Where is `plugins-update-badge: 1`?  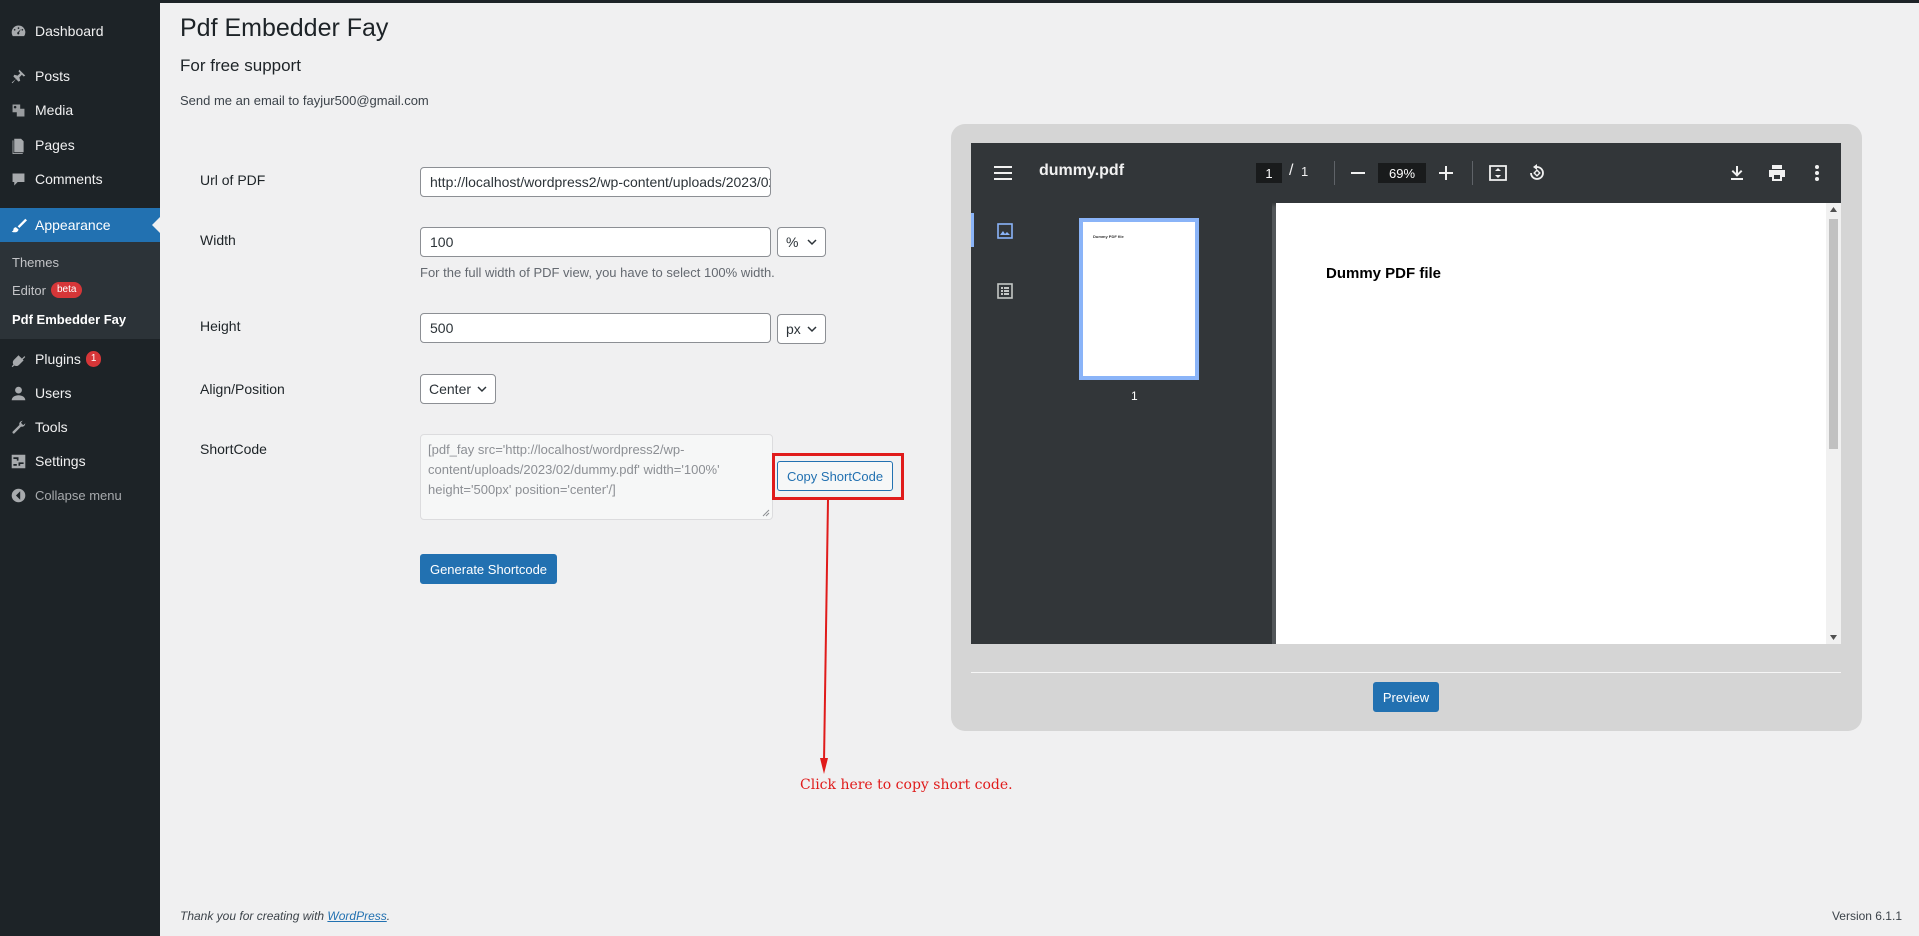
plugins-update-badge: 1 is located at coordinates (93, 359).